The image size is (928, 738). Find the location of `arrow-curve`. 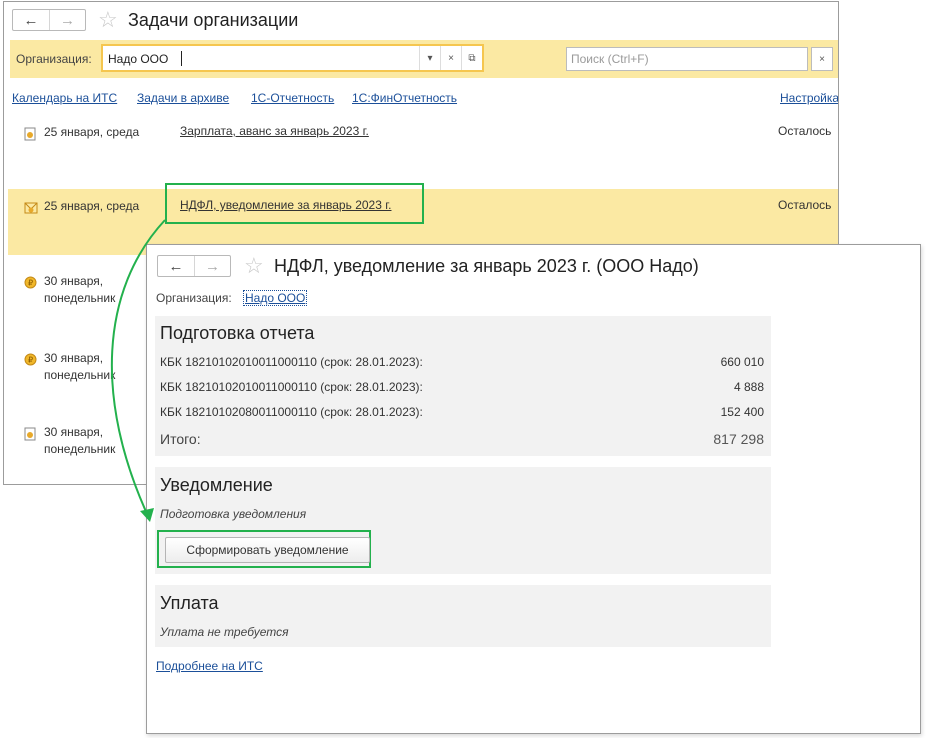

arrow-curve is located at coordinates (138, 368).